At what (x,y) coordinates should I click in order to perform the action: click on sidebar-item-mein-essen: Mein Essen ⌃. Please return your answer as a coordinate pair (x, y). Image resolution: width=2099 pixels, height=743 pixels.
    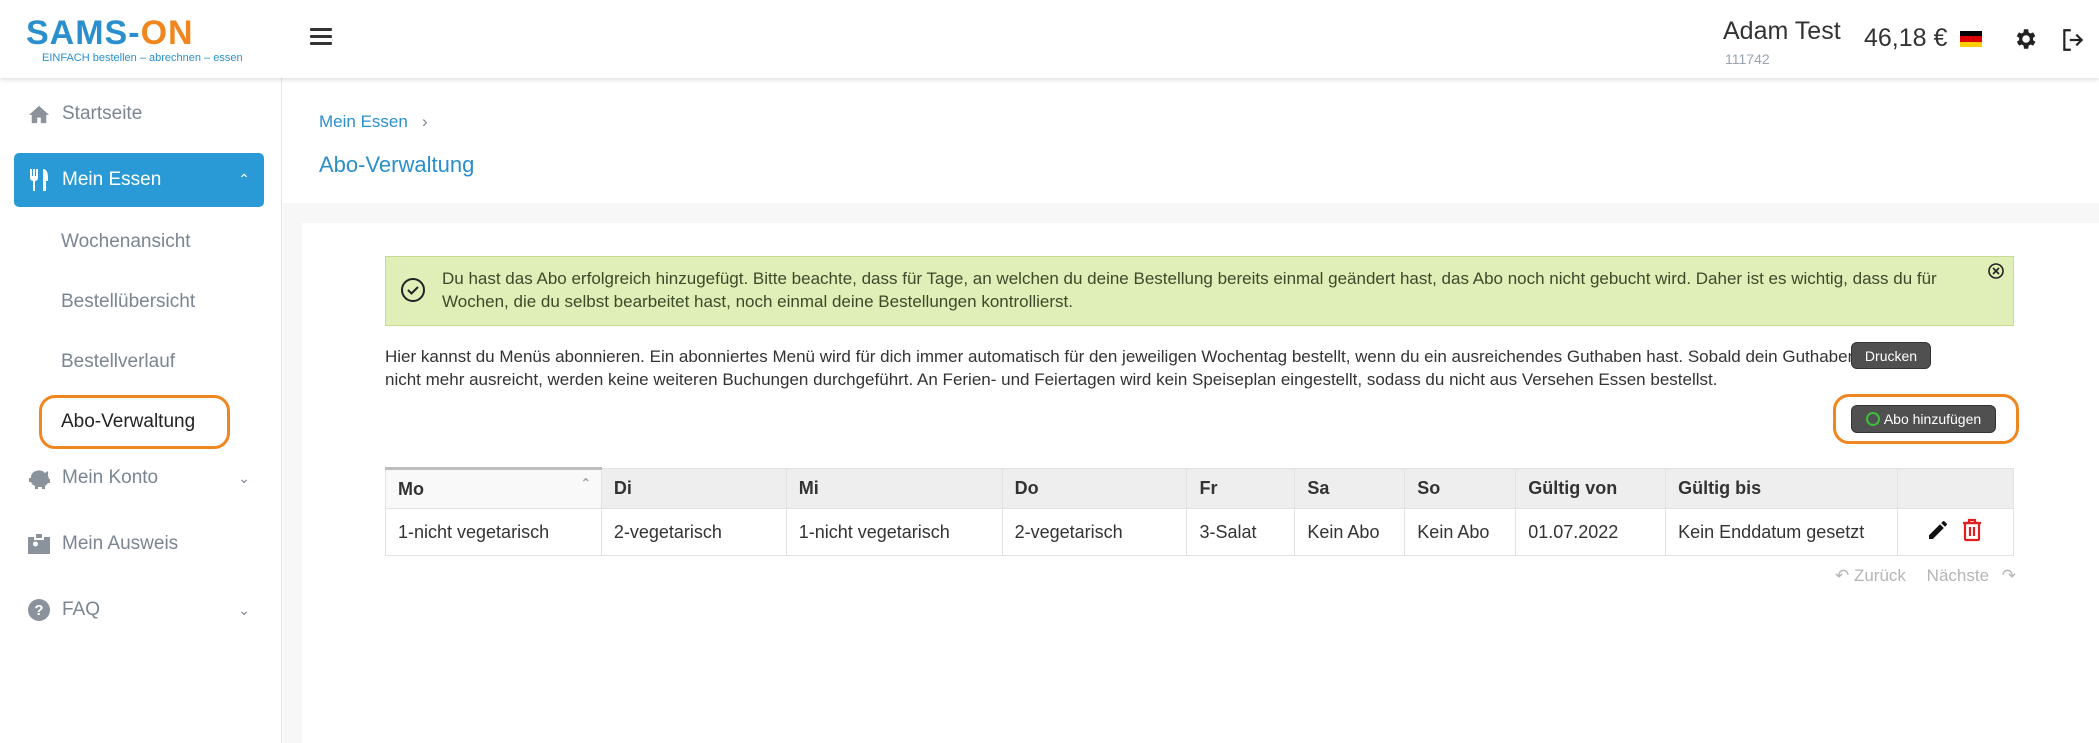
    Looking at the image, I should click on (139, 180).